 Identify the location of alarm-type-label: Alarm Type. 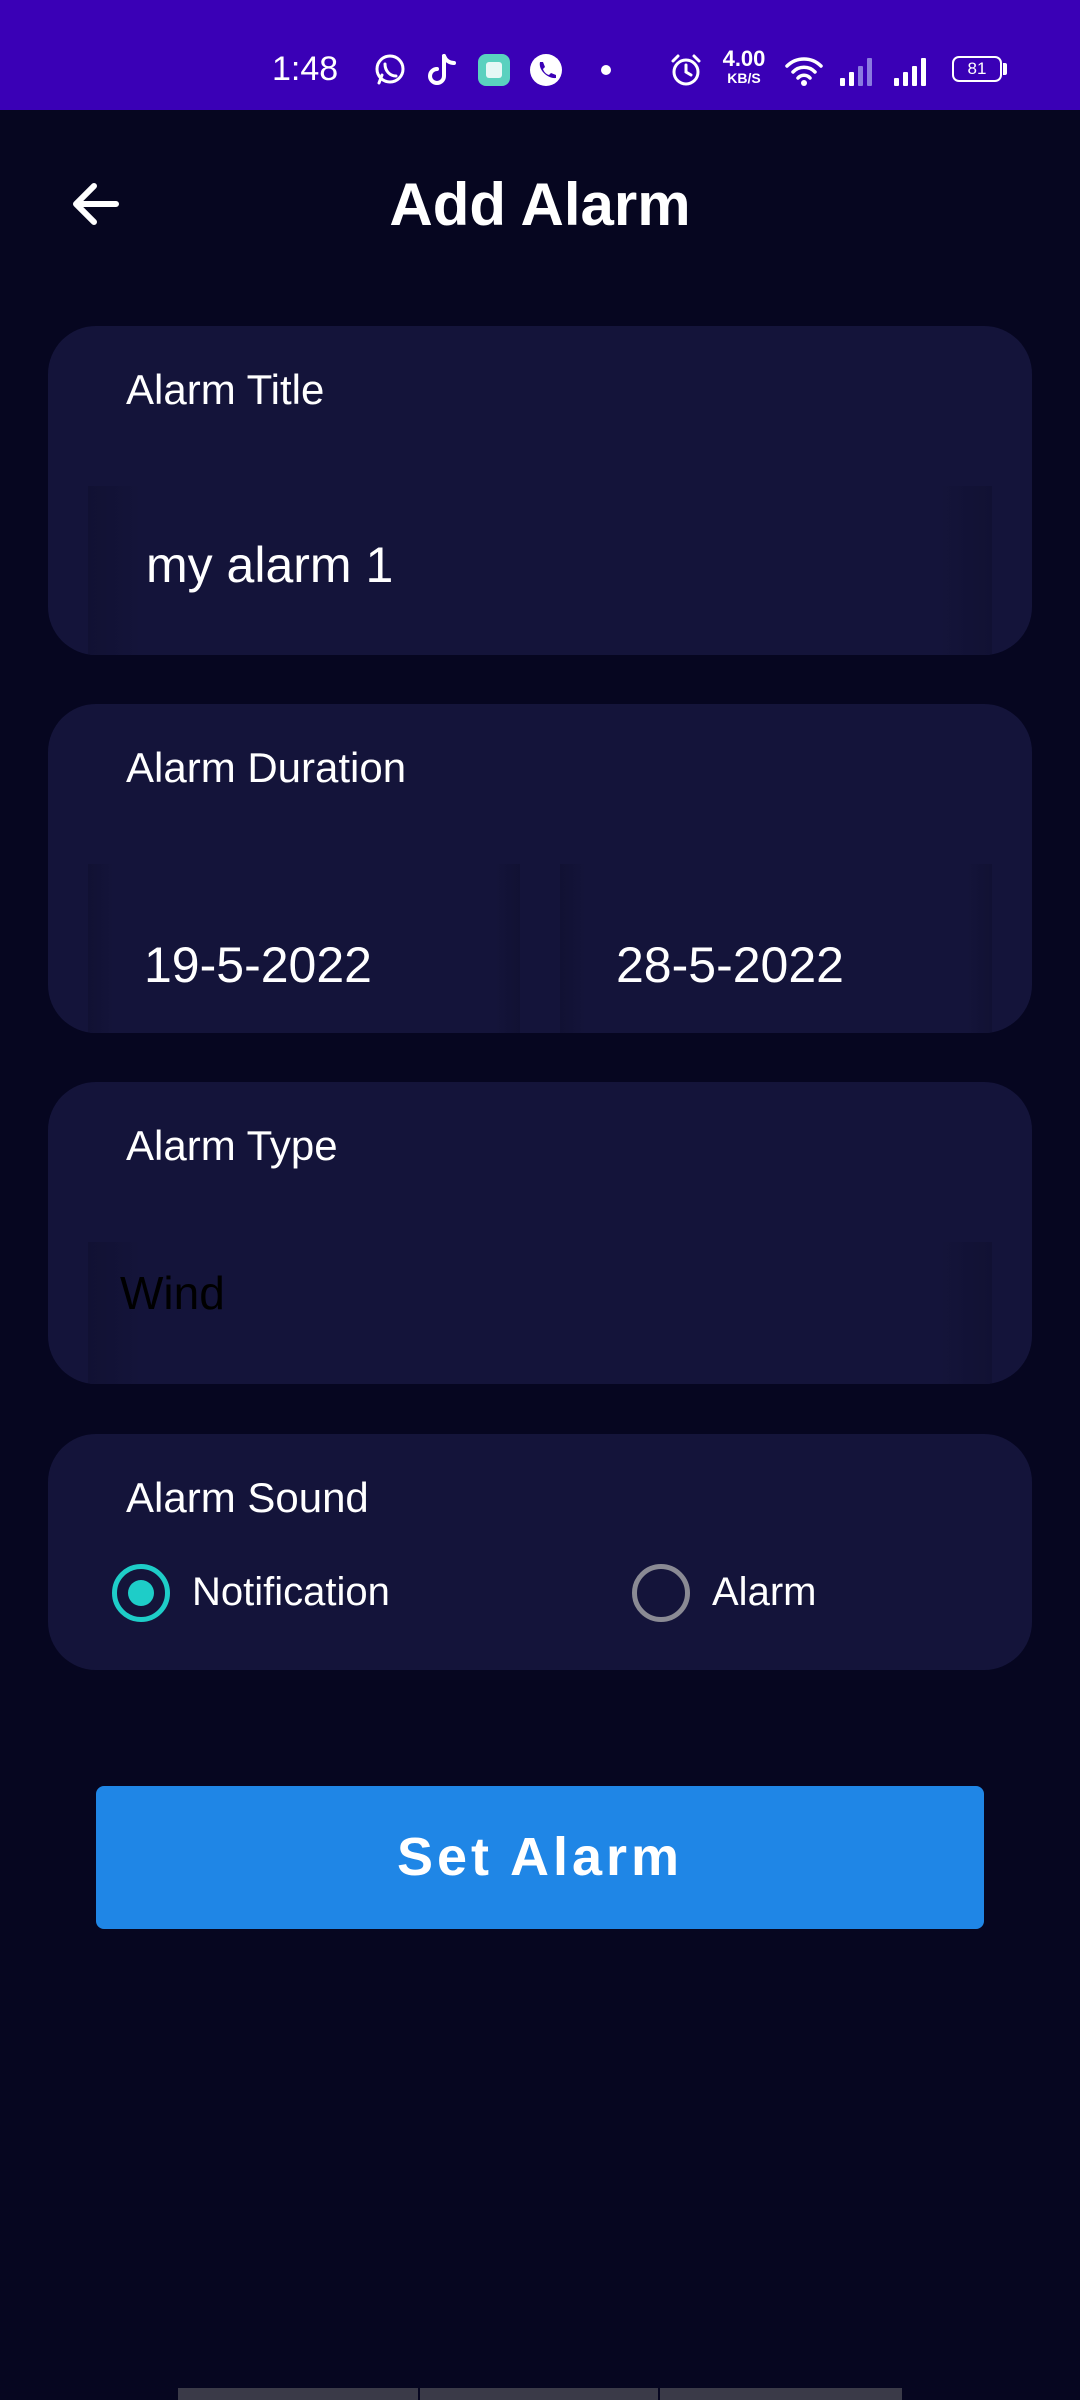
(232, 1145).